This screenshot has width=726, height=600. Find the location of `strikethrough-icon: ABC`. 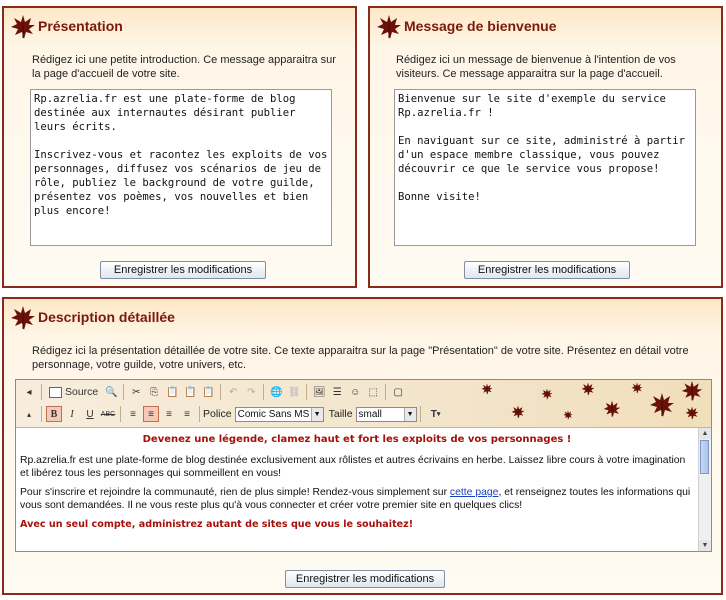

strikethrough-icon: ABC is located at coordinates (108, 414).